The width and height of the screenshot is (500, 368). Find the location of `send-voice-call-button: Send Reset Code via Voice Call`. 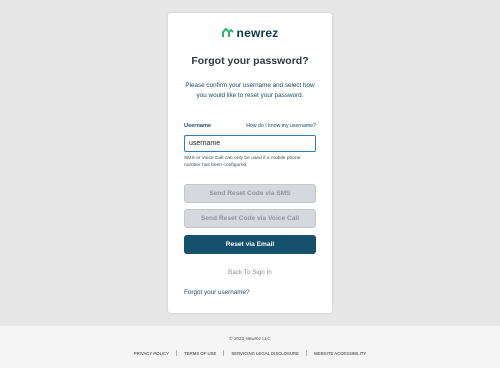

send-voice-call-button: Send Reset Code via Voice Call is located at coordinates (250, 218).